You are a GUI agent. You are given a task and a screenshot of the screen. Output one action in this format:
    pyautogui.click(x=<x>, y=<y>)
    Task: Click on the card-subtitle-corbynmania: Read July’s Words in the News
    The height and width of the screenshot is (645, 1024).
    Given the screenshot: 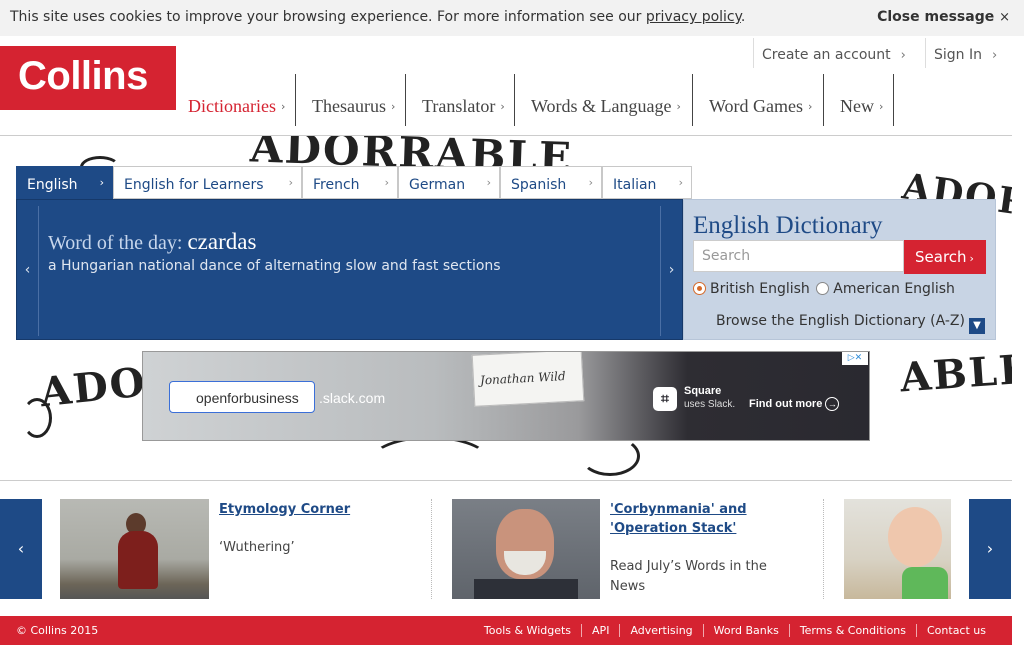 What is the action you would take?
    pyautogui.click(x=688, y=576)
    